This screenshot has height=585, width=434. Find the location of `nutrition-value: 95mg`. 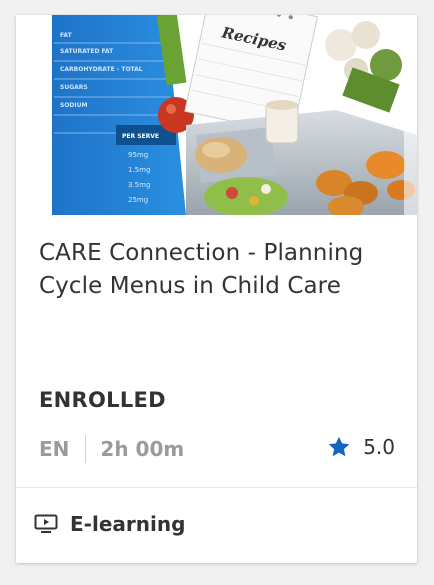

nutrition-value: 95mg is located at coordinates (138, 155).